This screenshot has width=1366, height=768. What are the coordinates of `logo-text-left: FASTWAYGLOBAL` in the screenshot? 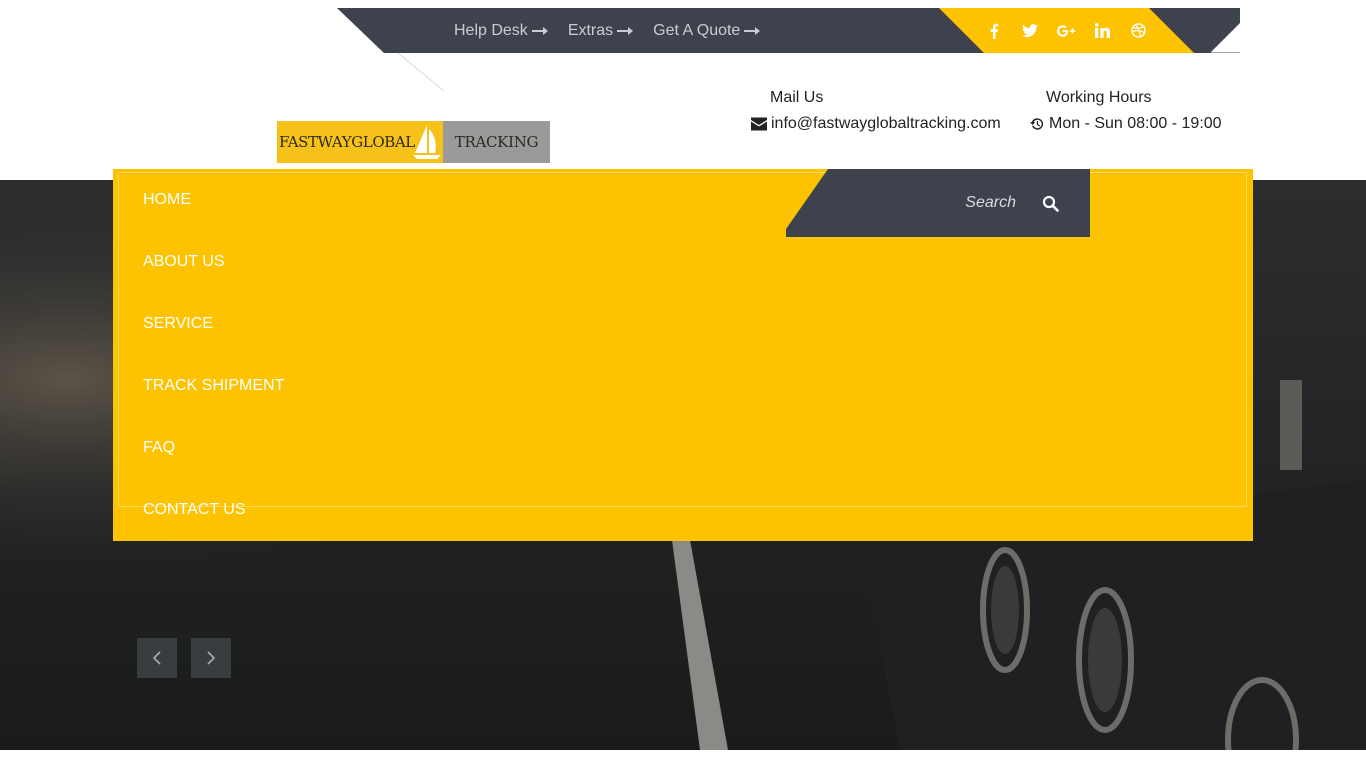 It's located at (347, 142).